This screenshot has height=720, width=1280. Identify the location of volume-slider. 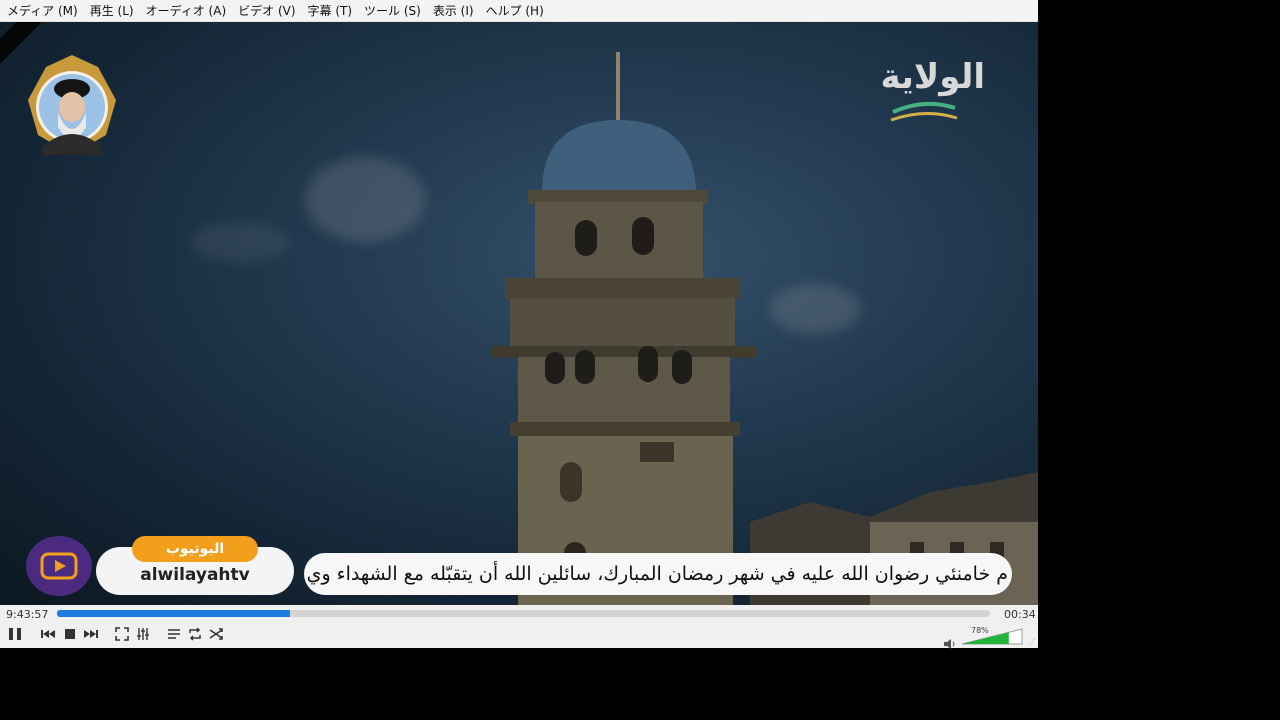
(993, 636).